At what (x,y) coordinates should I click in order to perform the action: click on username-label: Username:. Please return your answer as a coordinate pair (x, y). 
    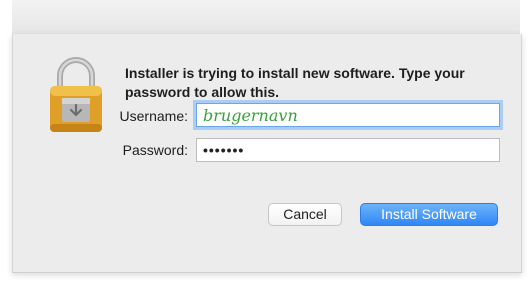
    Looking at the image, I should click on (153, 116).